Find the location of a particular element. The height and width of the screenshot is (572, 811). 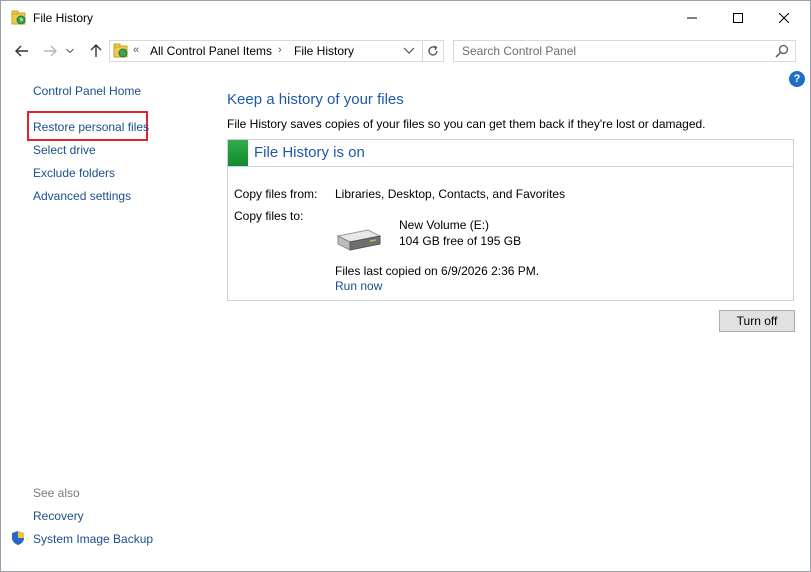

window-title: File History is located at coordinates (63, 18).